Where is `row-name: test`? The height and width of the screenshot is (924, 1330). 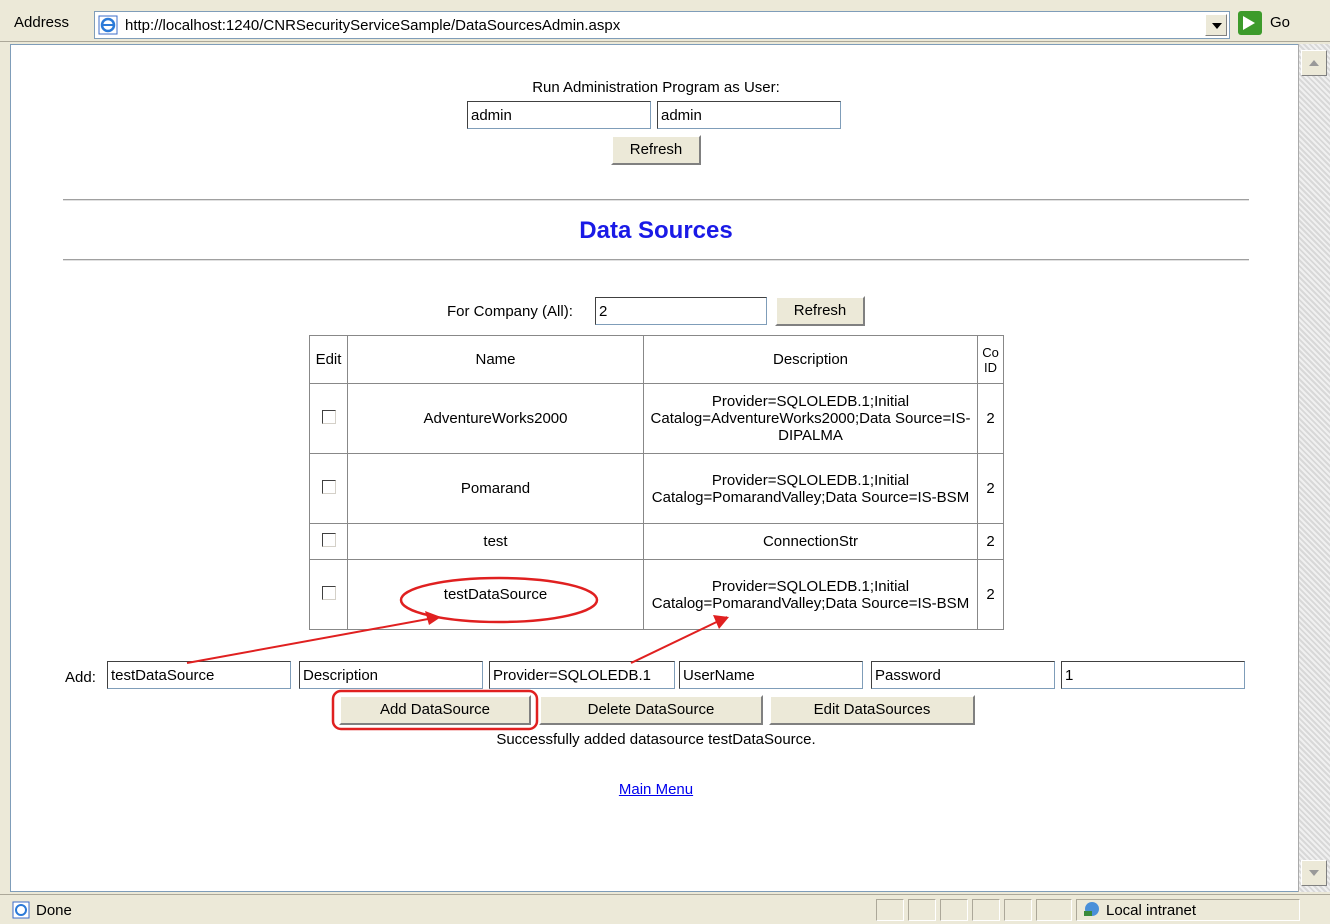
row-name: test is located at coordinates (495, 541).